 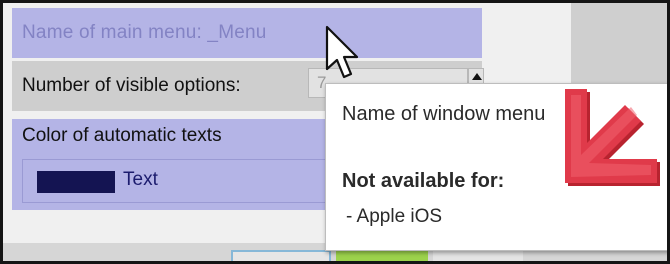 I want to click on ok-button, so click(x=382, y=255).